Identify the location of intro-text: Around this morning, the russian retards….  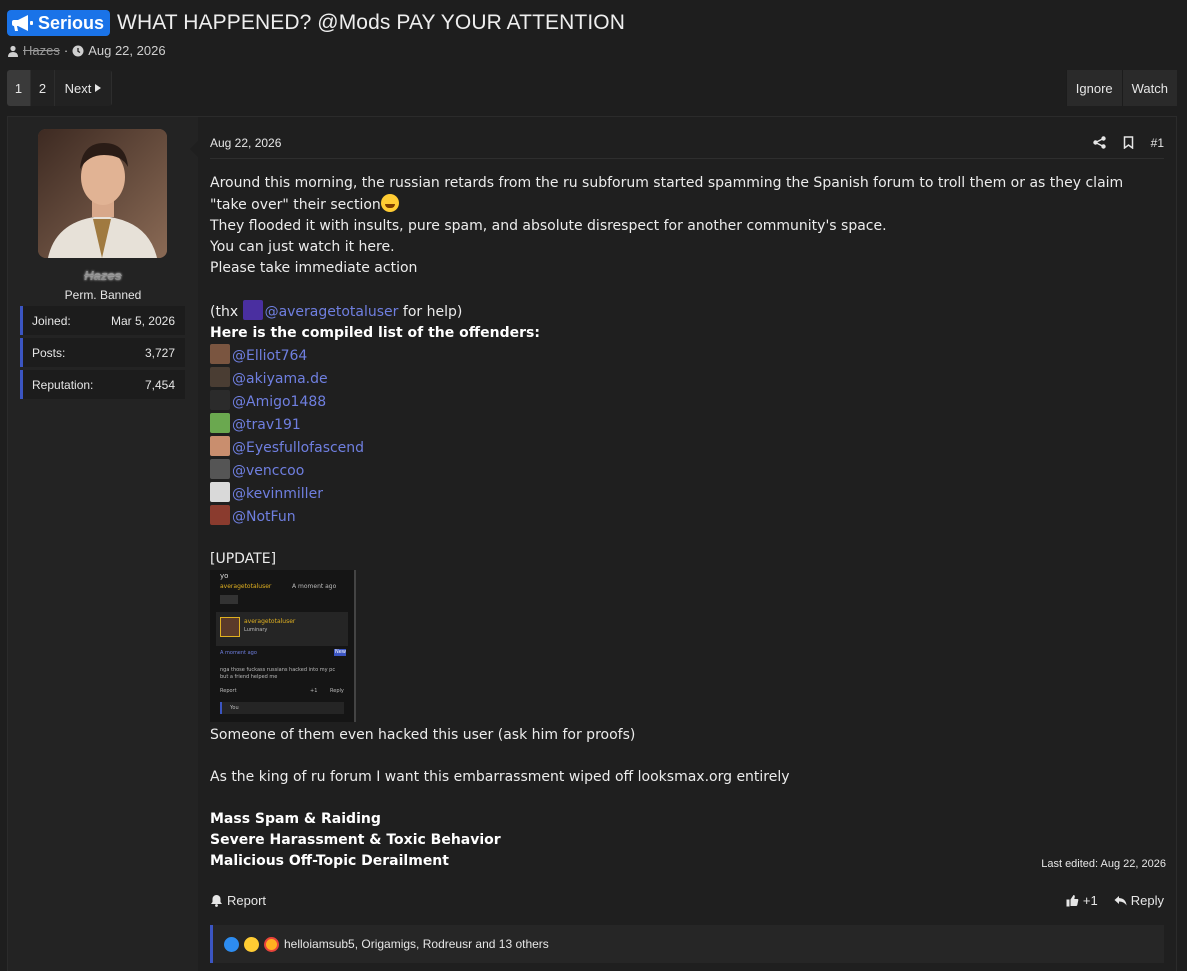
(667, 194).